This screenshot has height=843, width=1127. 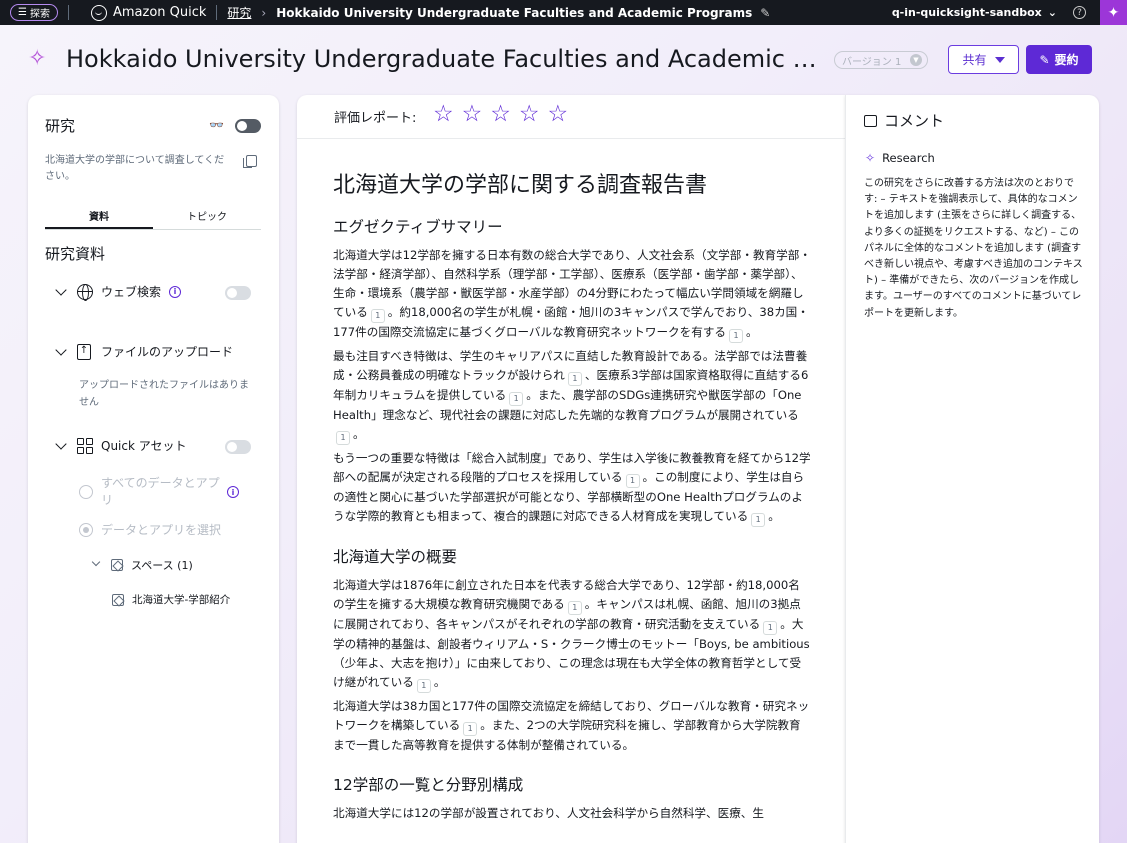 What do you see at coordinates (248, 126) in the screenshot?
I see `research-mode-toggle` at bounding box center [248, 126].